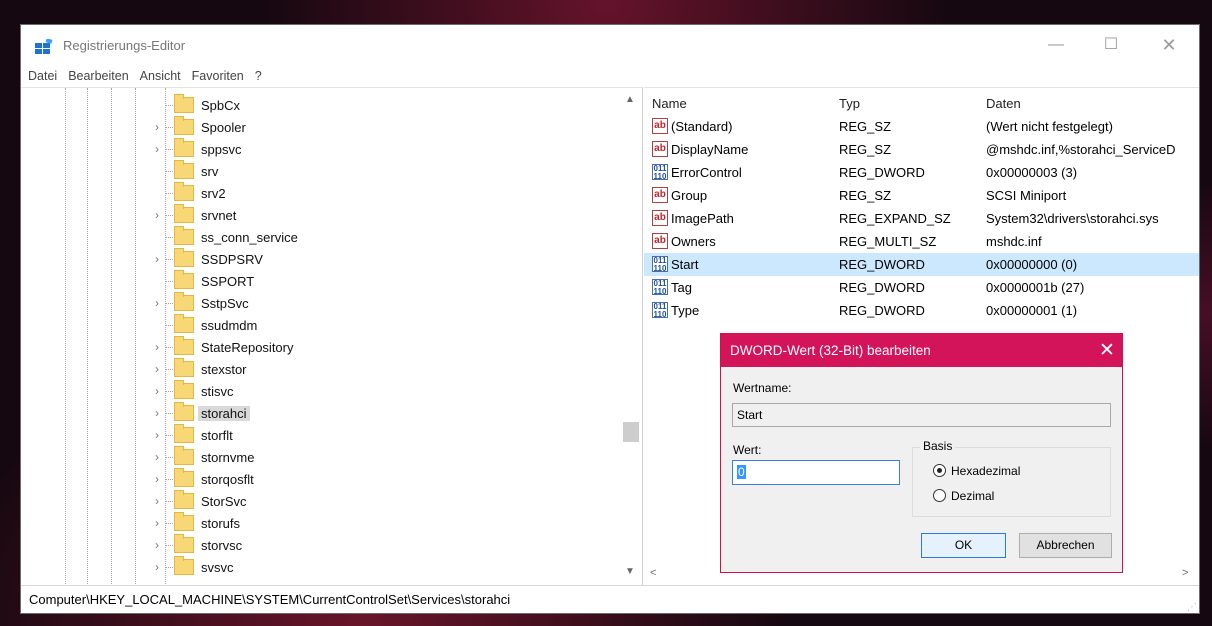 The image size is (1212, 626). I want to click on dec-radio-label: Dezimal, so click(972, 496).